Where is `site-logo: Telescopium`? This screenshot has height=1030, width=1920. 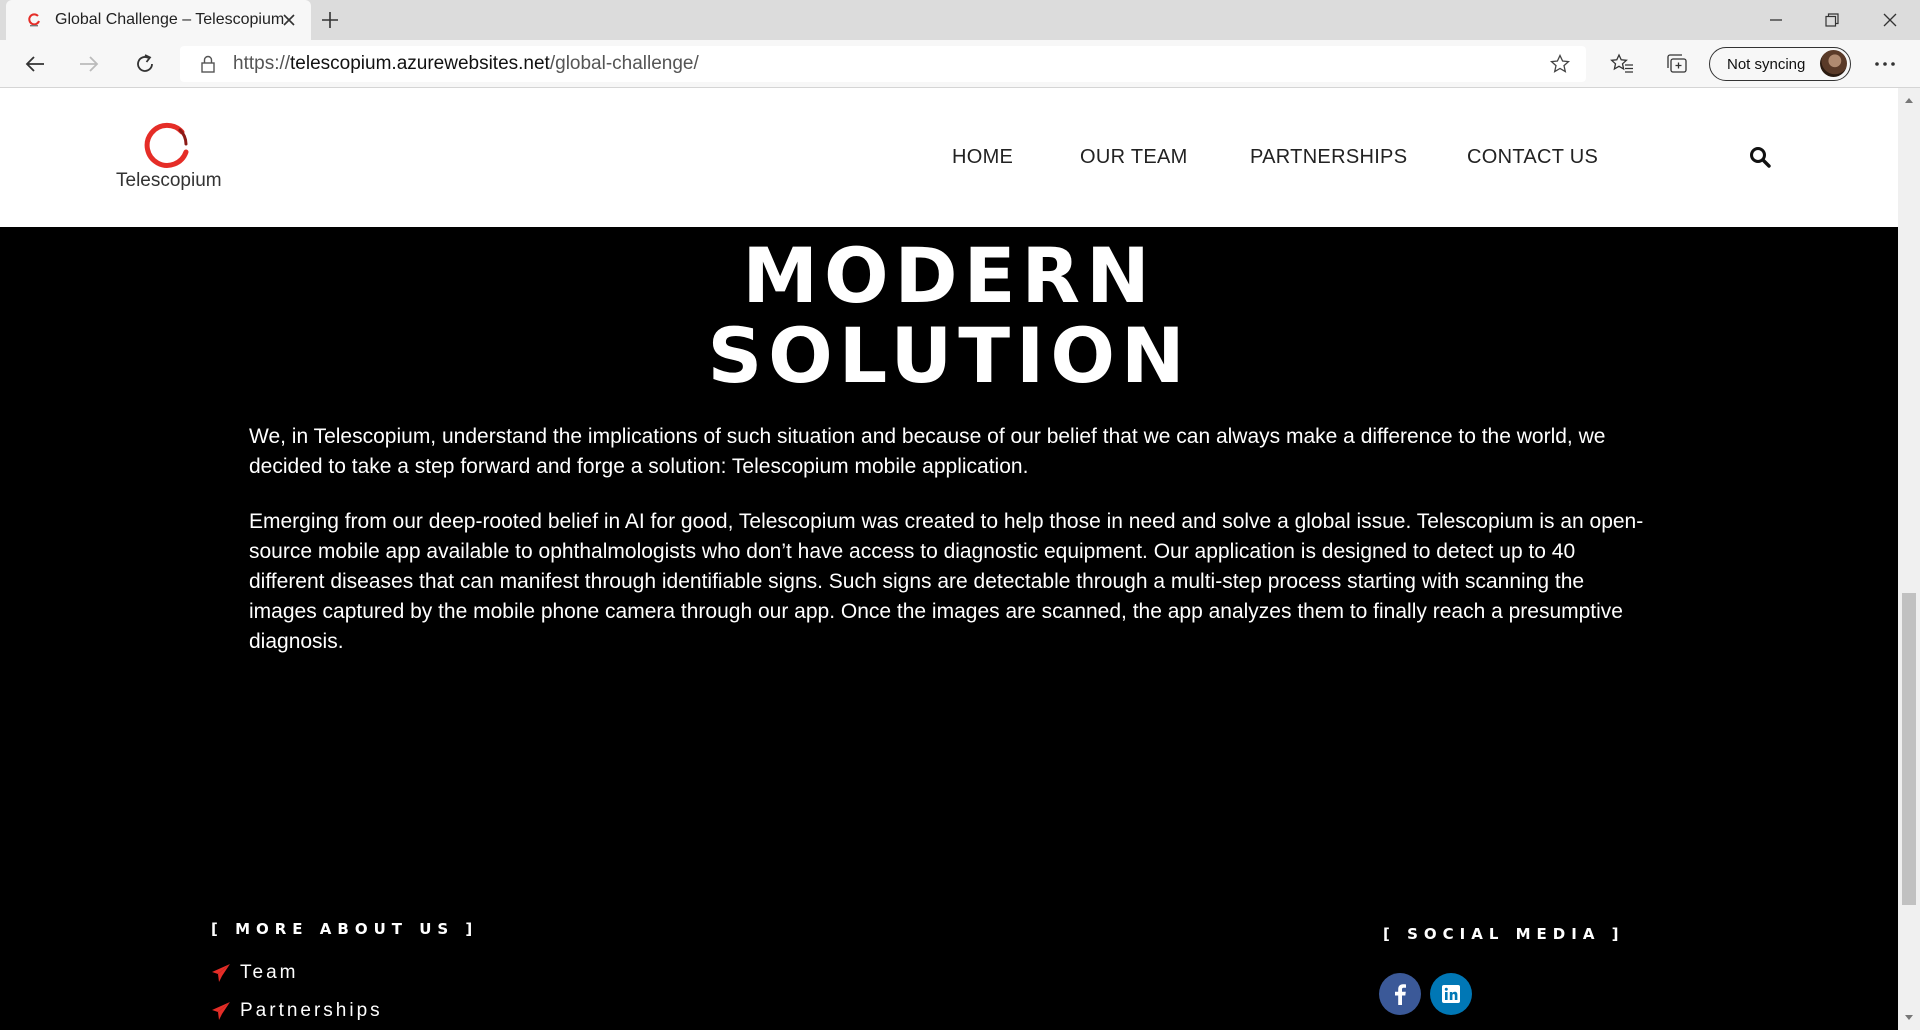 site-logo: Telescopium is located at coordinates (169, 158).